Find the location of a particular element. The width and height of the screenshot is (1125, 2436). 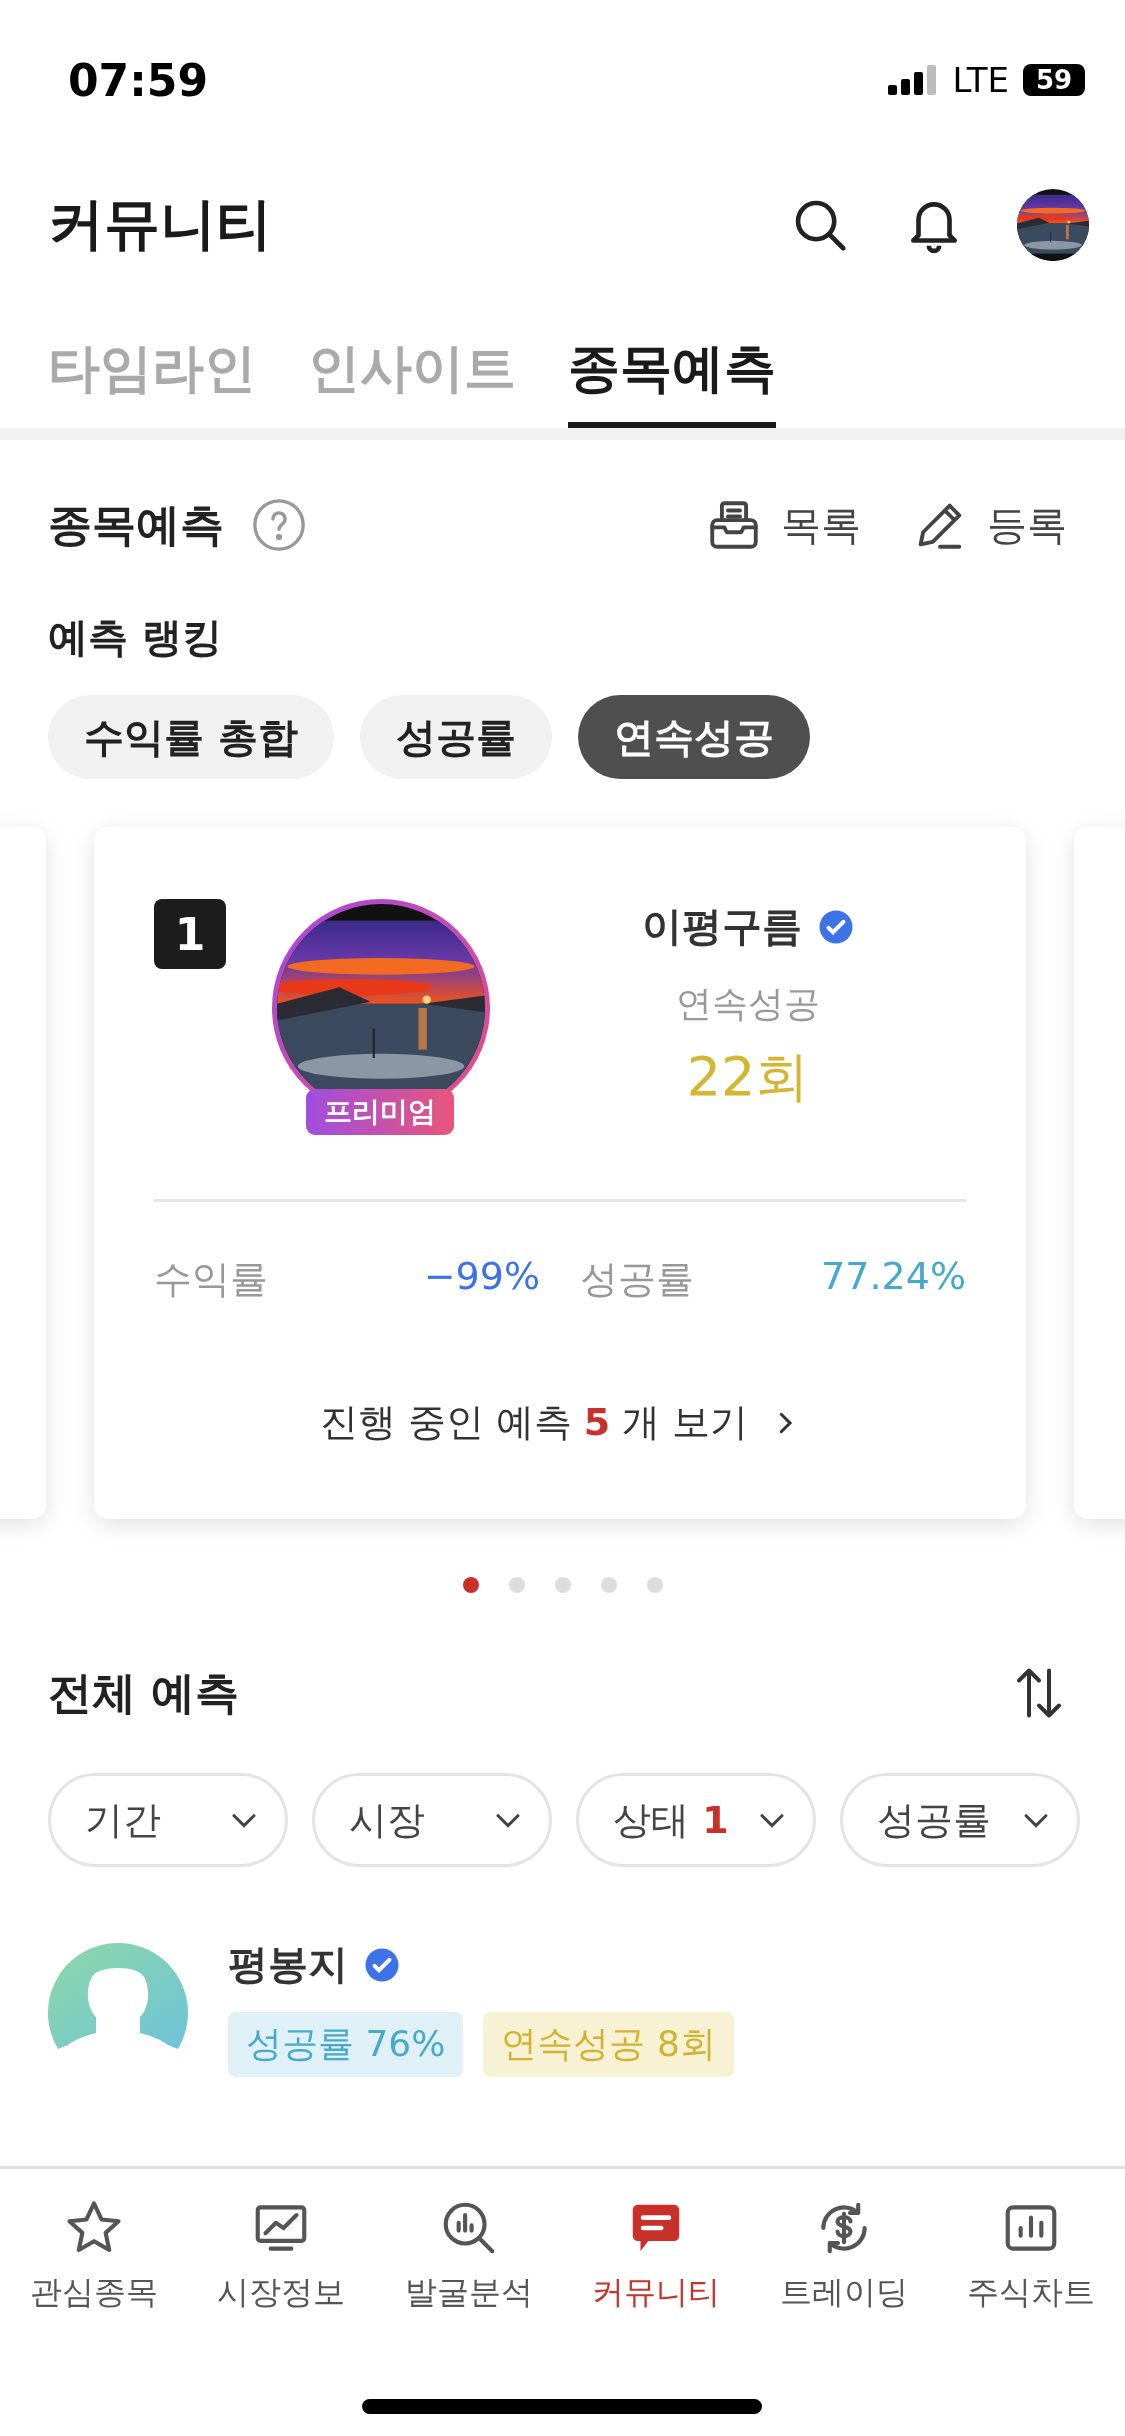

action-button: 등록 is located at coordinates (989, 525).